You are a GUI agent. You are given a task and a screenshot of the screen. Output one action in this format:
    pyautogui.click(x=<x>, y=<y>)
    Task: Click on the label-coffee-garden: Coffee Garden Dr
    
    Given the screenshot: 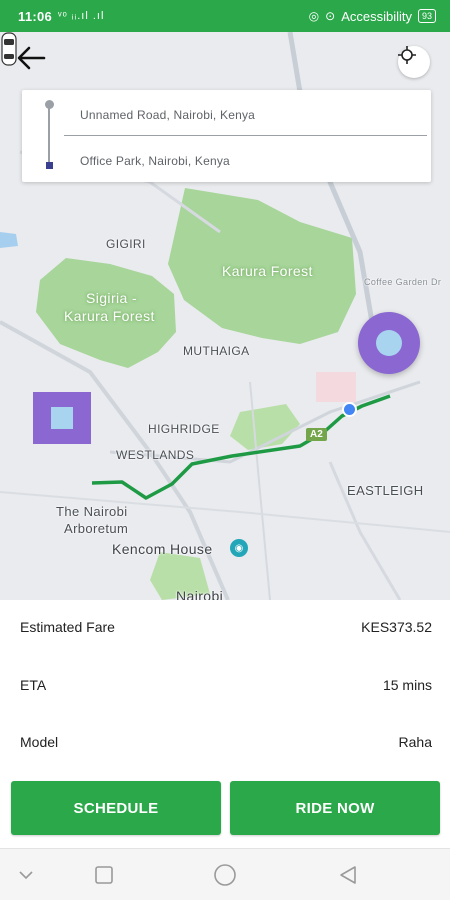 What is the action you would take?
    pyautogui.click(x=403, y=282)
    